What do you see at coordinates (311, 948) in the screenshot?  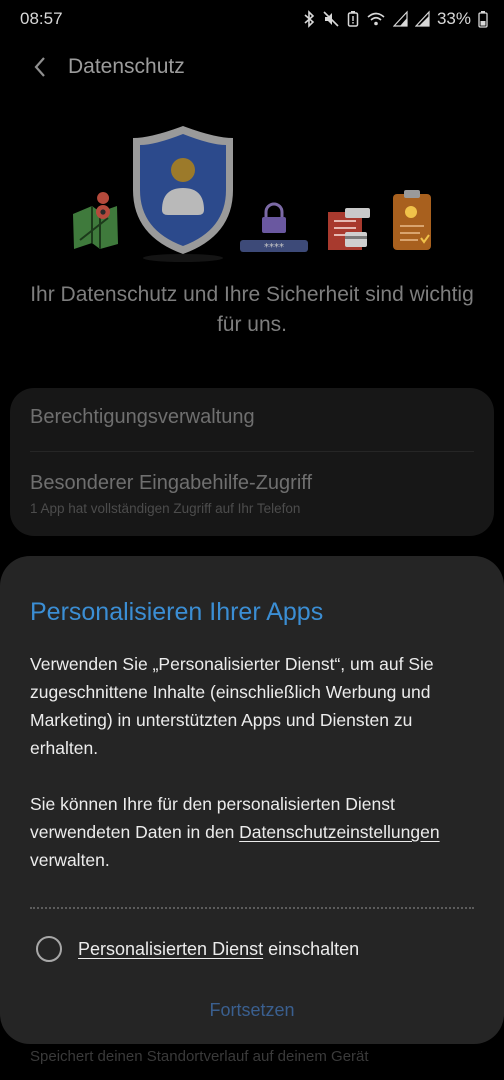 I see `toggle-suffix: einschalten` at bounding box center [311, 948].